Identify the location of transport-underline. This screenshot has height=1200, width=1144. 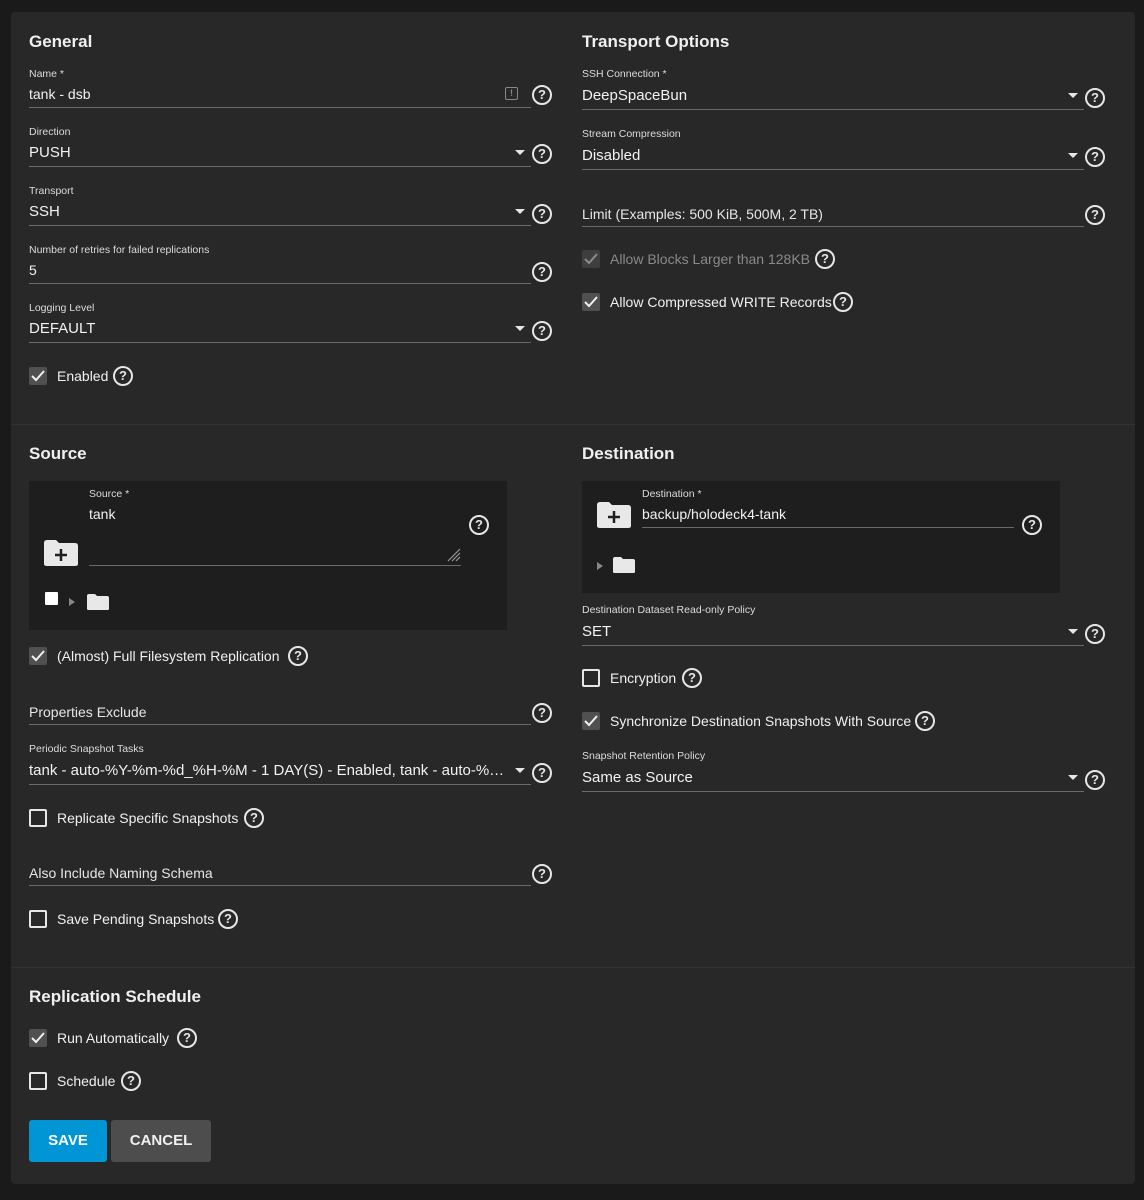
(280, 225).